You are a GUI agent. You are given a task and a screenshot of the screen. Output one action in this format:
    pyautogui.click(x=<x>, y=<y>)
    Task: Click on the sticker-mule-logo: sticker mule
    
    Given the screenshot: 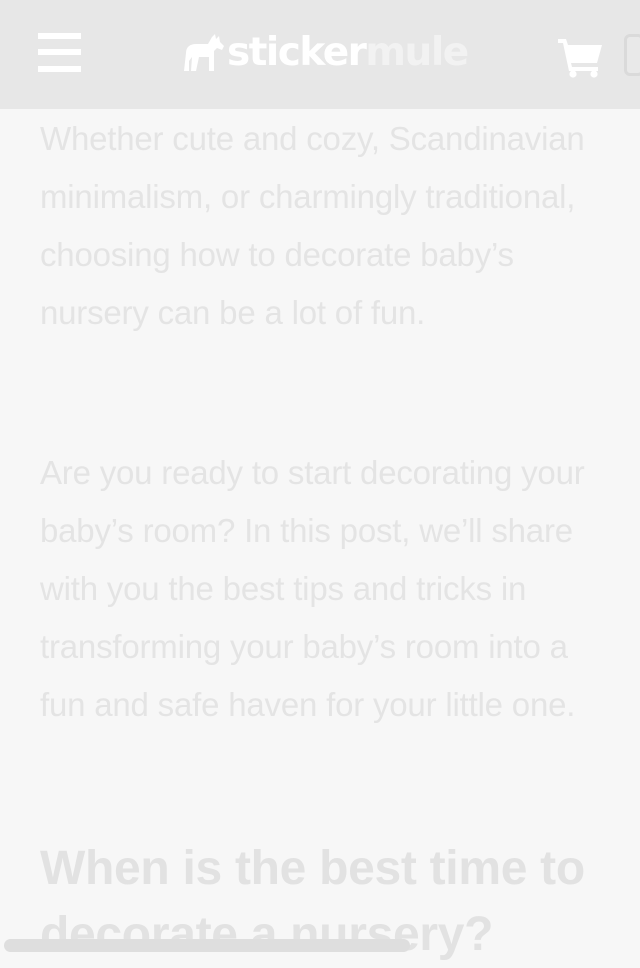 What is the action you would take?
    pyautogui.click(x=325, y=53)
    